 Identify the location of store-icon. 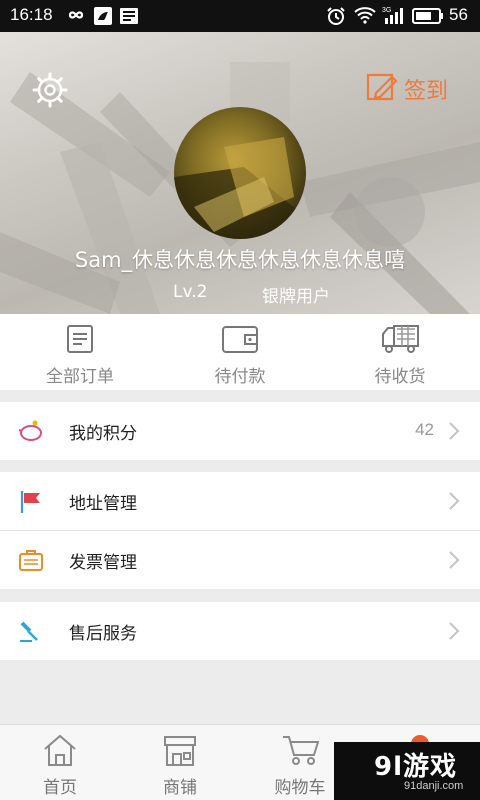
(180, 752).